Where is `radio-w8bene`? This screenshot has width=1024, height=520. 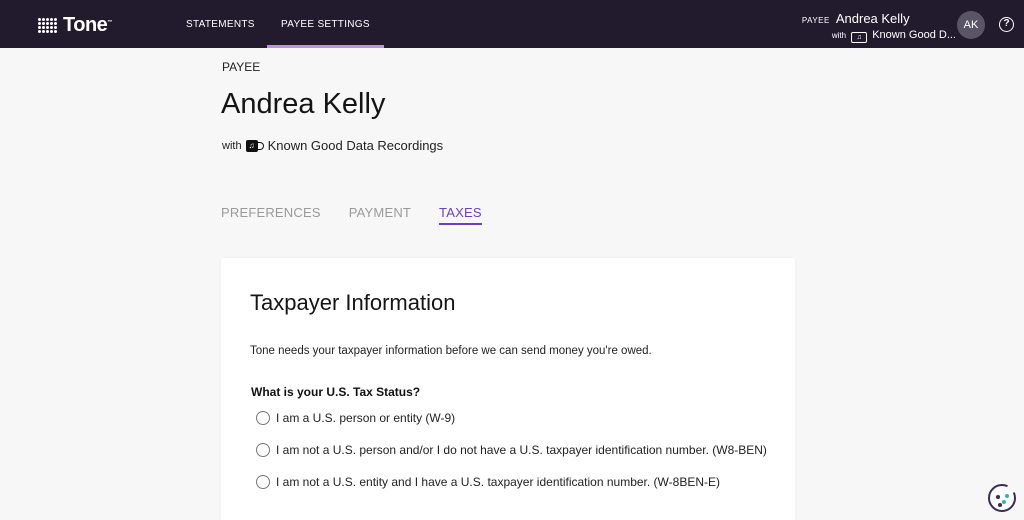
radio-w8bene is located at coordinates (263, 482).